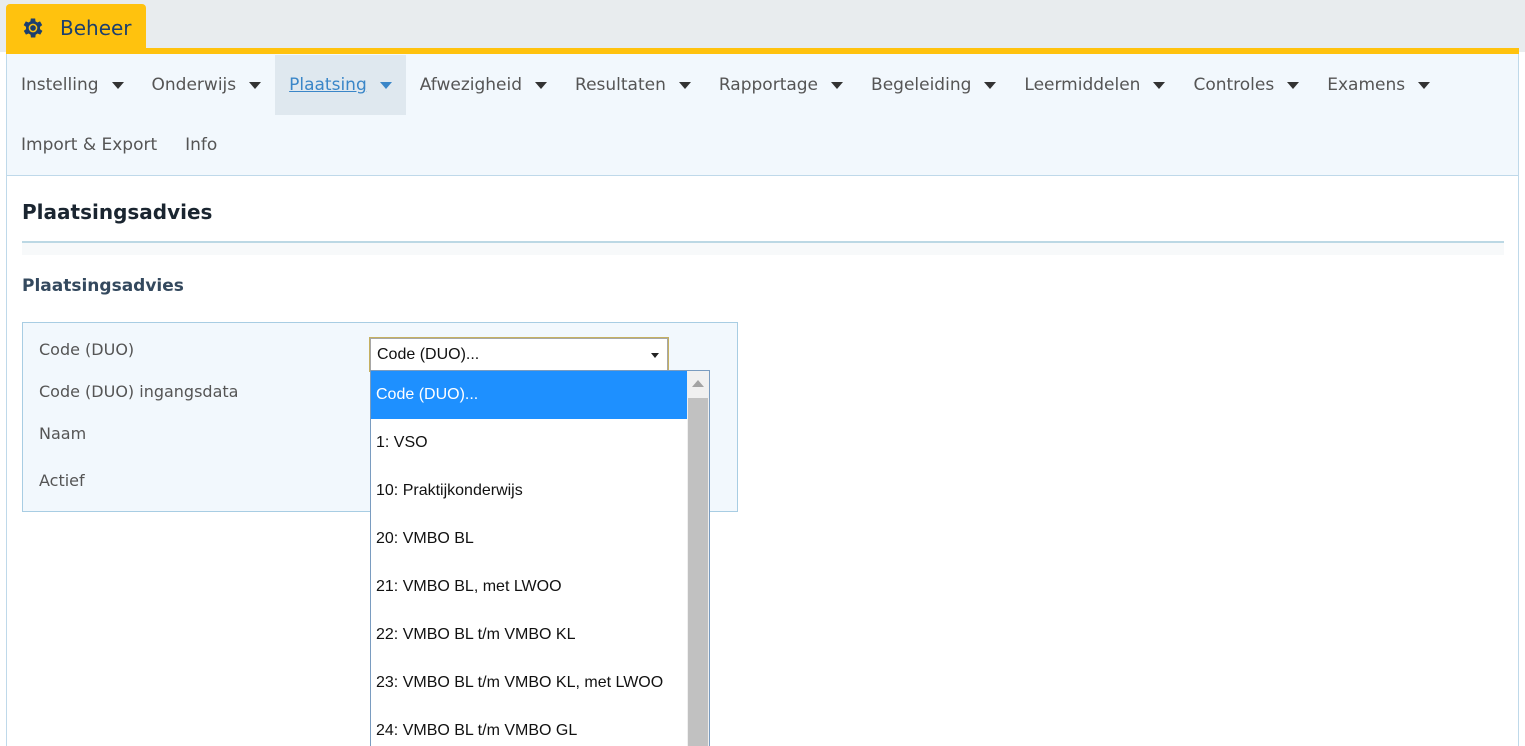 The width and height of the screenshot is (1525, 746). What do you see at coordinates (529, 635) in the screenshot?
I see `dropdown-option: 22: VMBO BL t/m VMBO KL` at bounding box center [529, 635].